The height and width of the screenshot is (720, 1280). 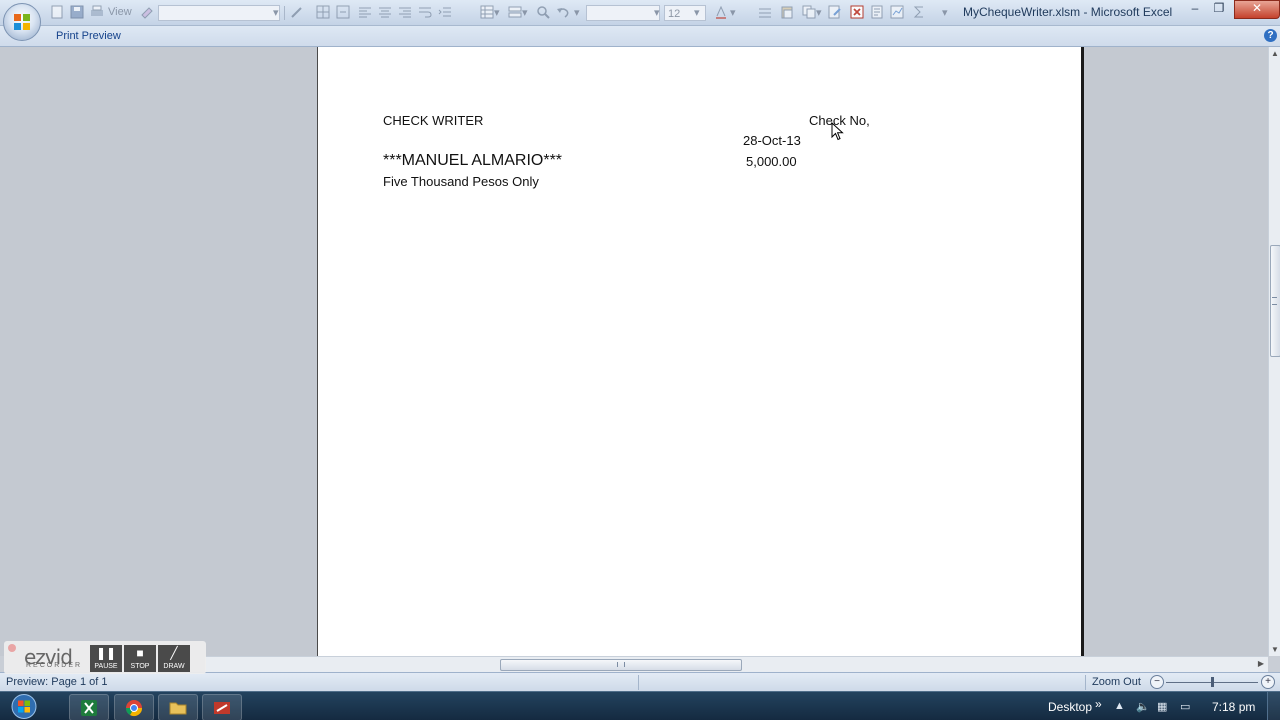 What do you see at coordinates (1185, 706) in the screenshot?
I see `action-center-icon: ▭` at bounding box center [1185, 706].